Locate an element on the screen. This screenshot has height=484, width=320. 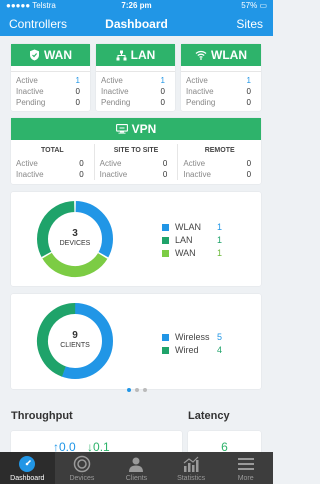
latency-title: Latency is located at coordinates (209, 416).